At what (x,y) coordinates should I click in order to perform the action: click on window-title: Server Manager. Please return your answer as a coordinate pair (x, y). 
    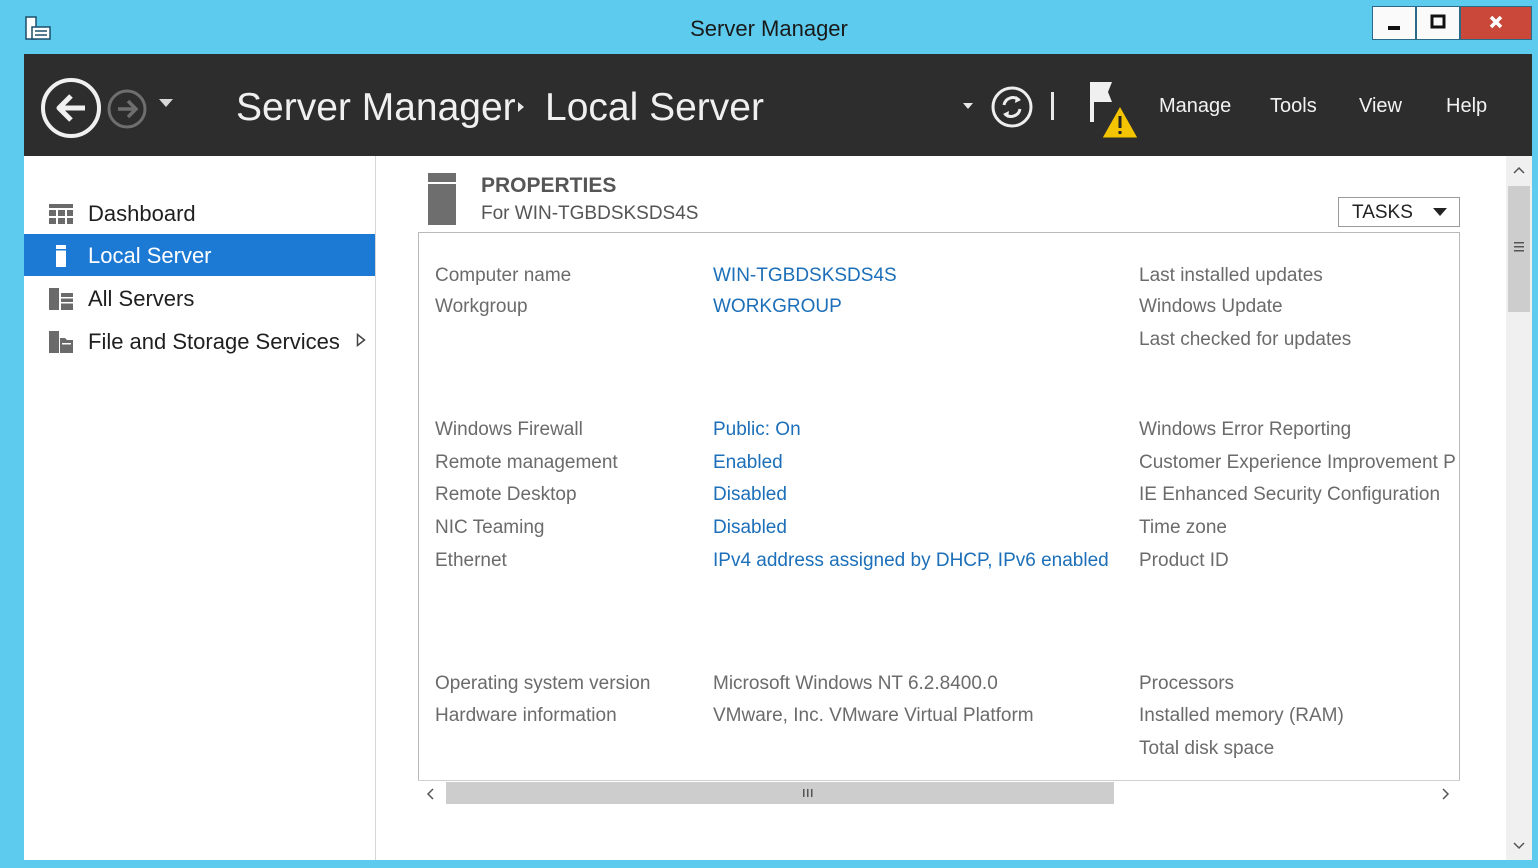
    Looking at the image, I should click on (769, 28).